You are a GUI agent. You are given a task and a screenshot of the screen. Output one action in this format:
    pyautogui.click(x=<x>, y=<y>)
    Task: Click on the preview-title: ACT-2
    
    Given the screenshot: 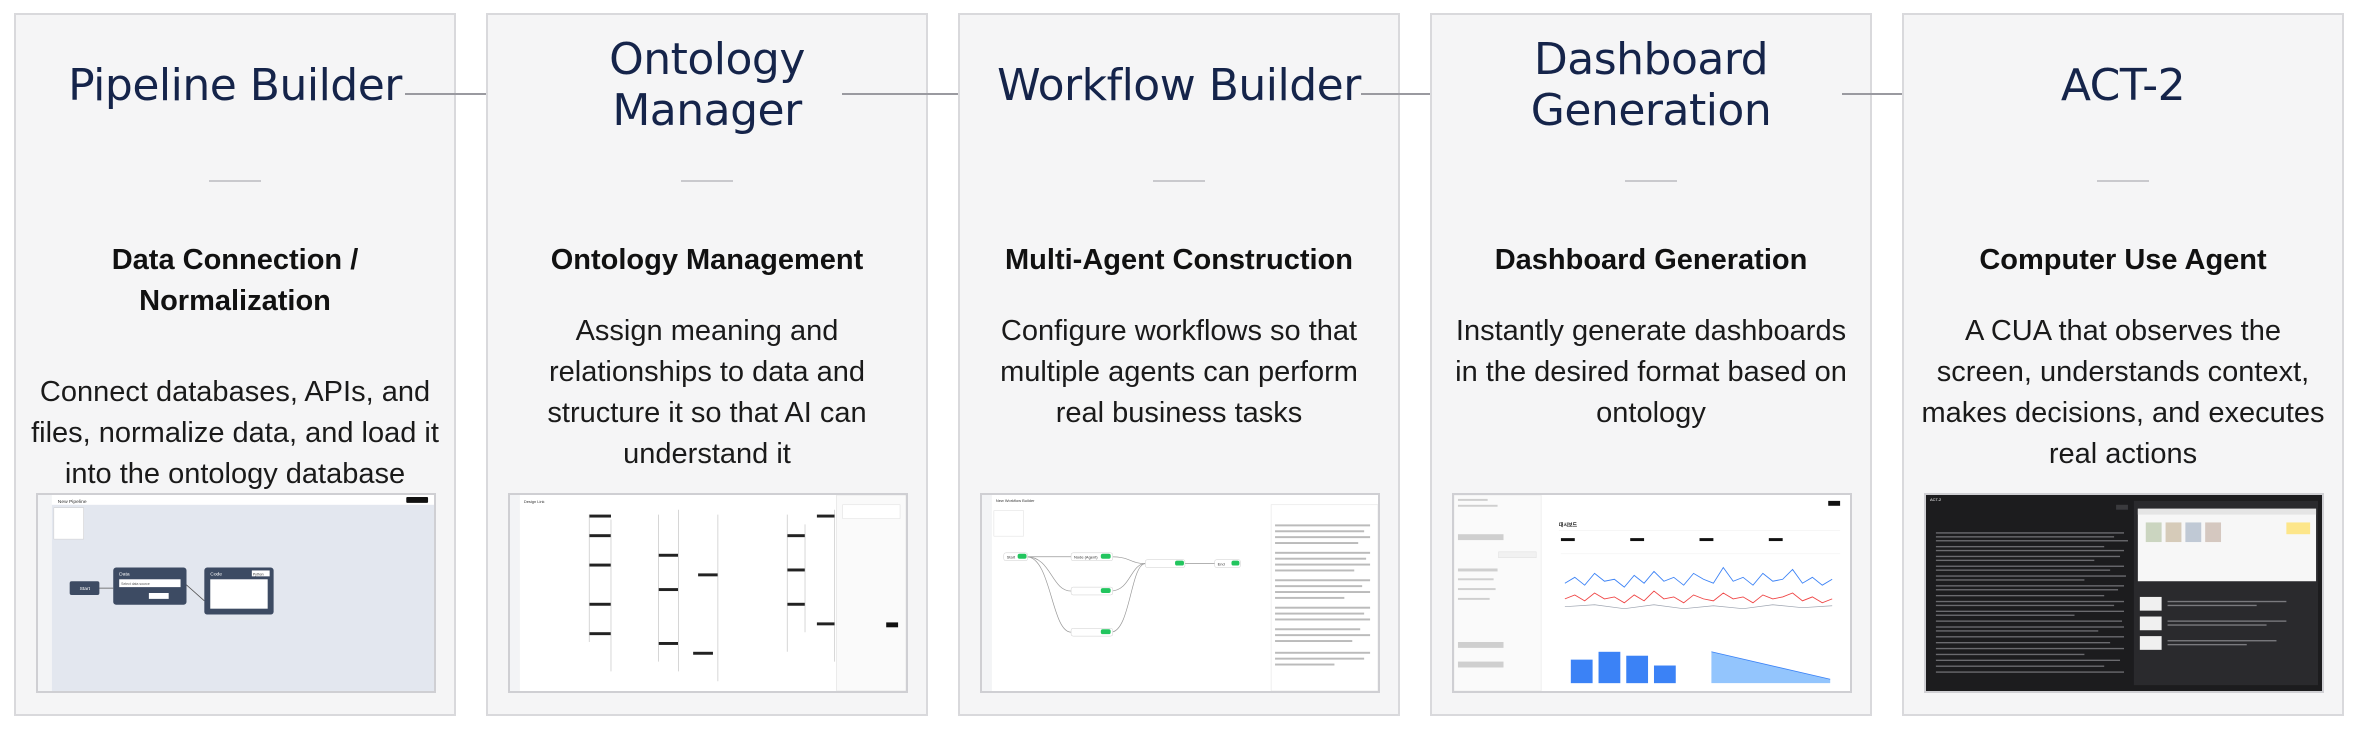 What is the action you would take?
    pyautogui.click(x=1935, y=499)
    